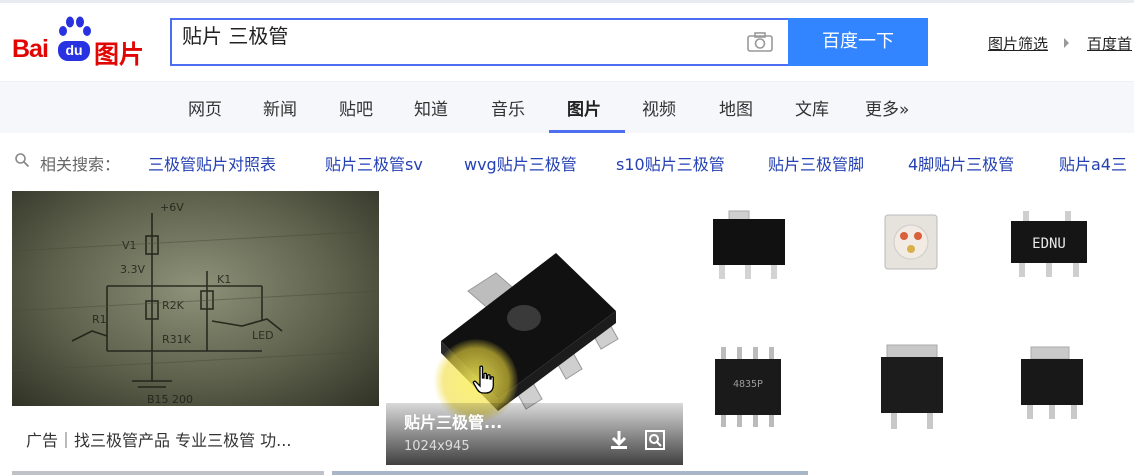 The image size is (1134, 475). Describe the element at coordinates (912, 255) in the screenshot. I see `thumb-smd-led` at that location.